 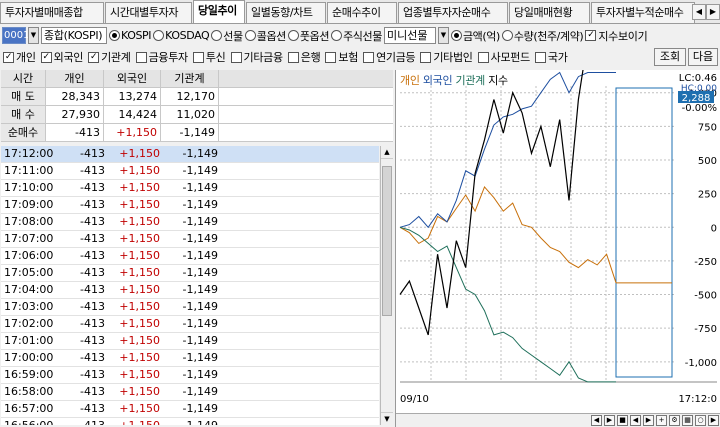 I want to click on chart-zoom-icon: +, so click(x=661, y=420).